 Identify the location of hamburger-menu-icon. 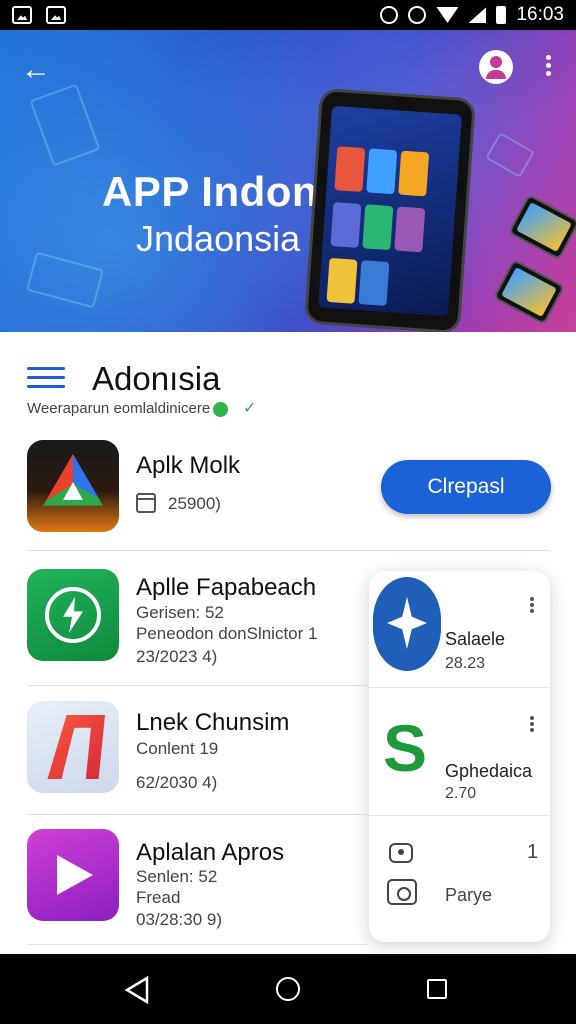
(46, 378).